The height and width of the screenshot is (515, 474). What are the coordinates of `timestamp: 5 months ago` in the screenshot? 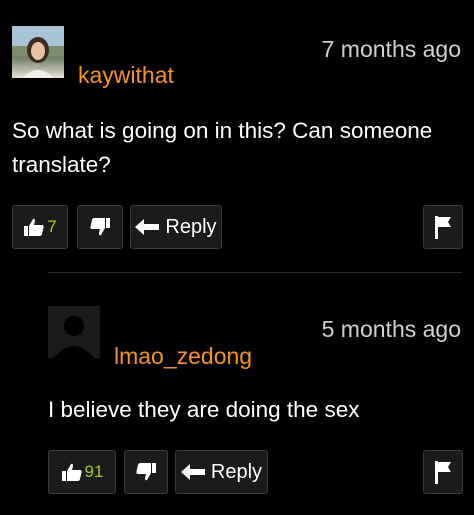 It's located at (391, 329).